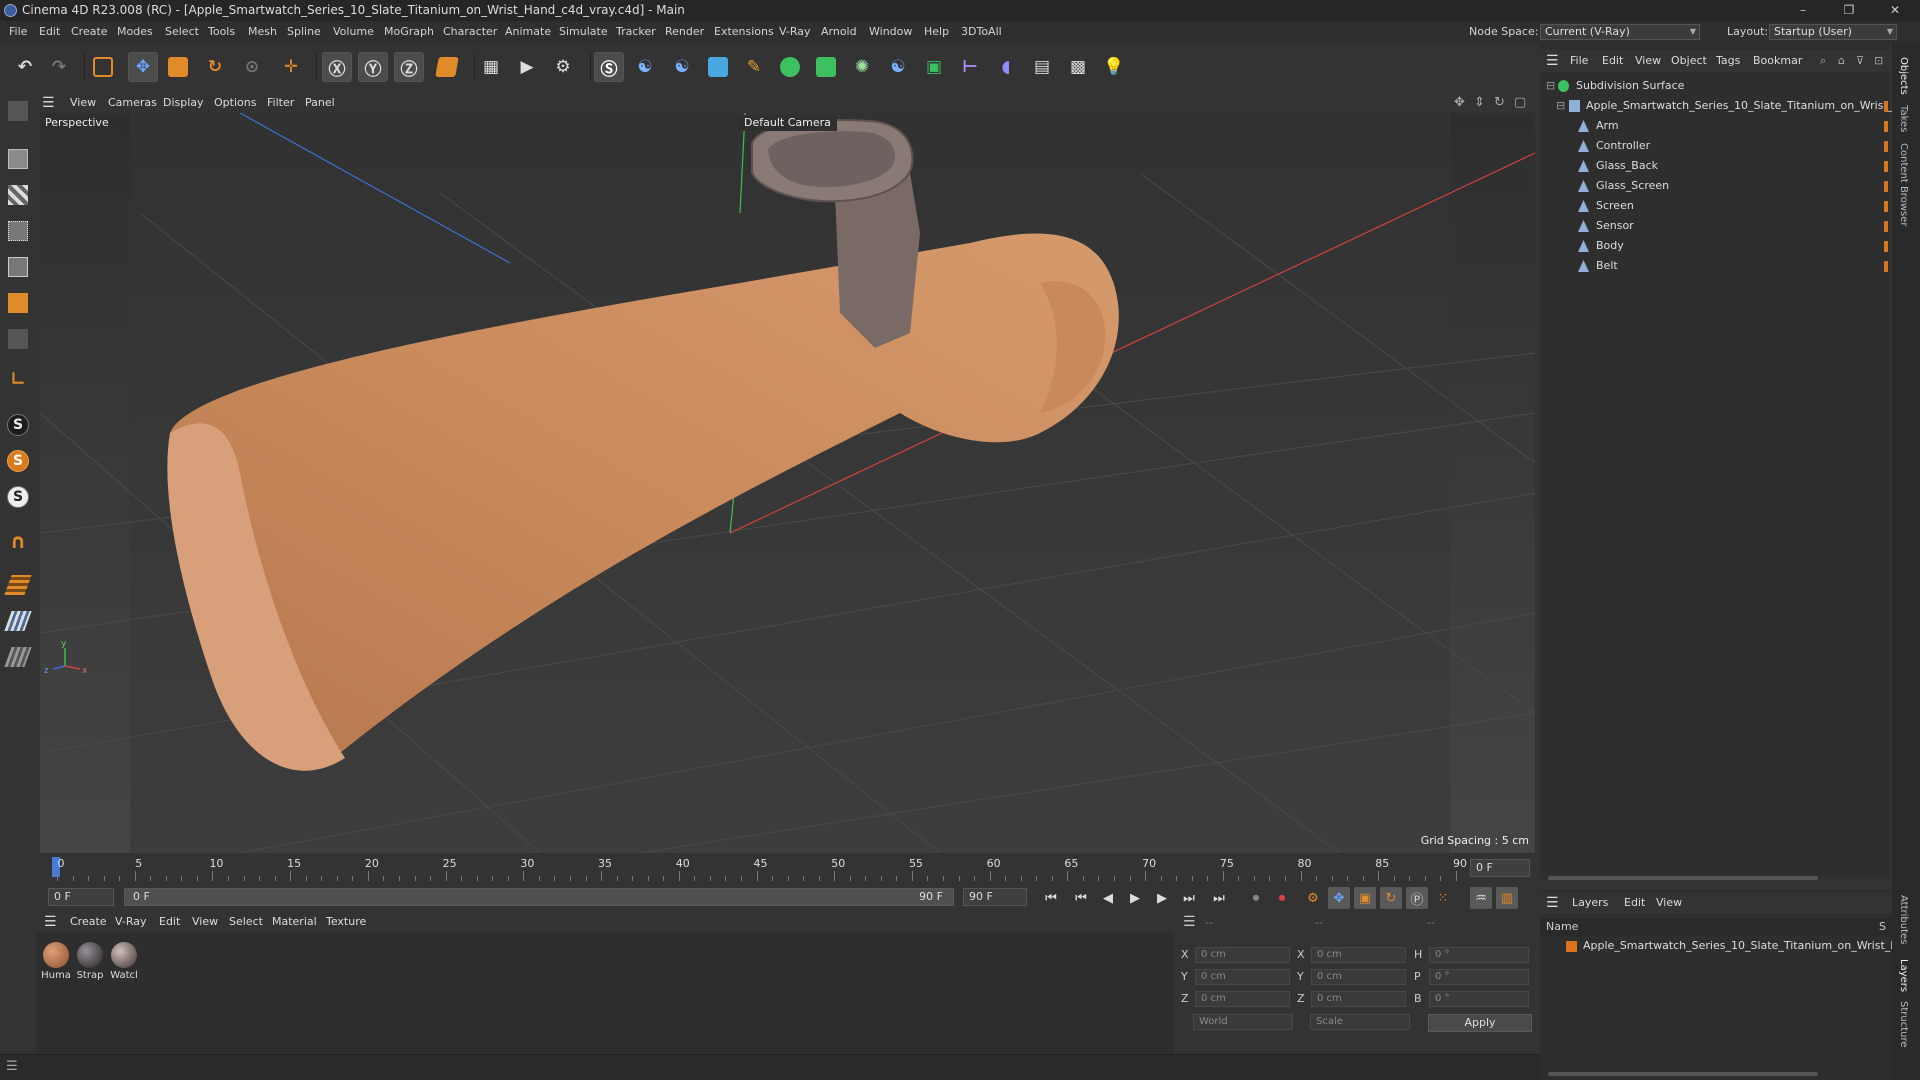 This screenshot has width=1920, height=1080. I want to click on pen-spline-button: ✎, so click(754, 67).